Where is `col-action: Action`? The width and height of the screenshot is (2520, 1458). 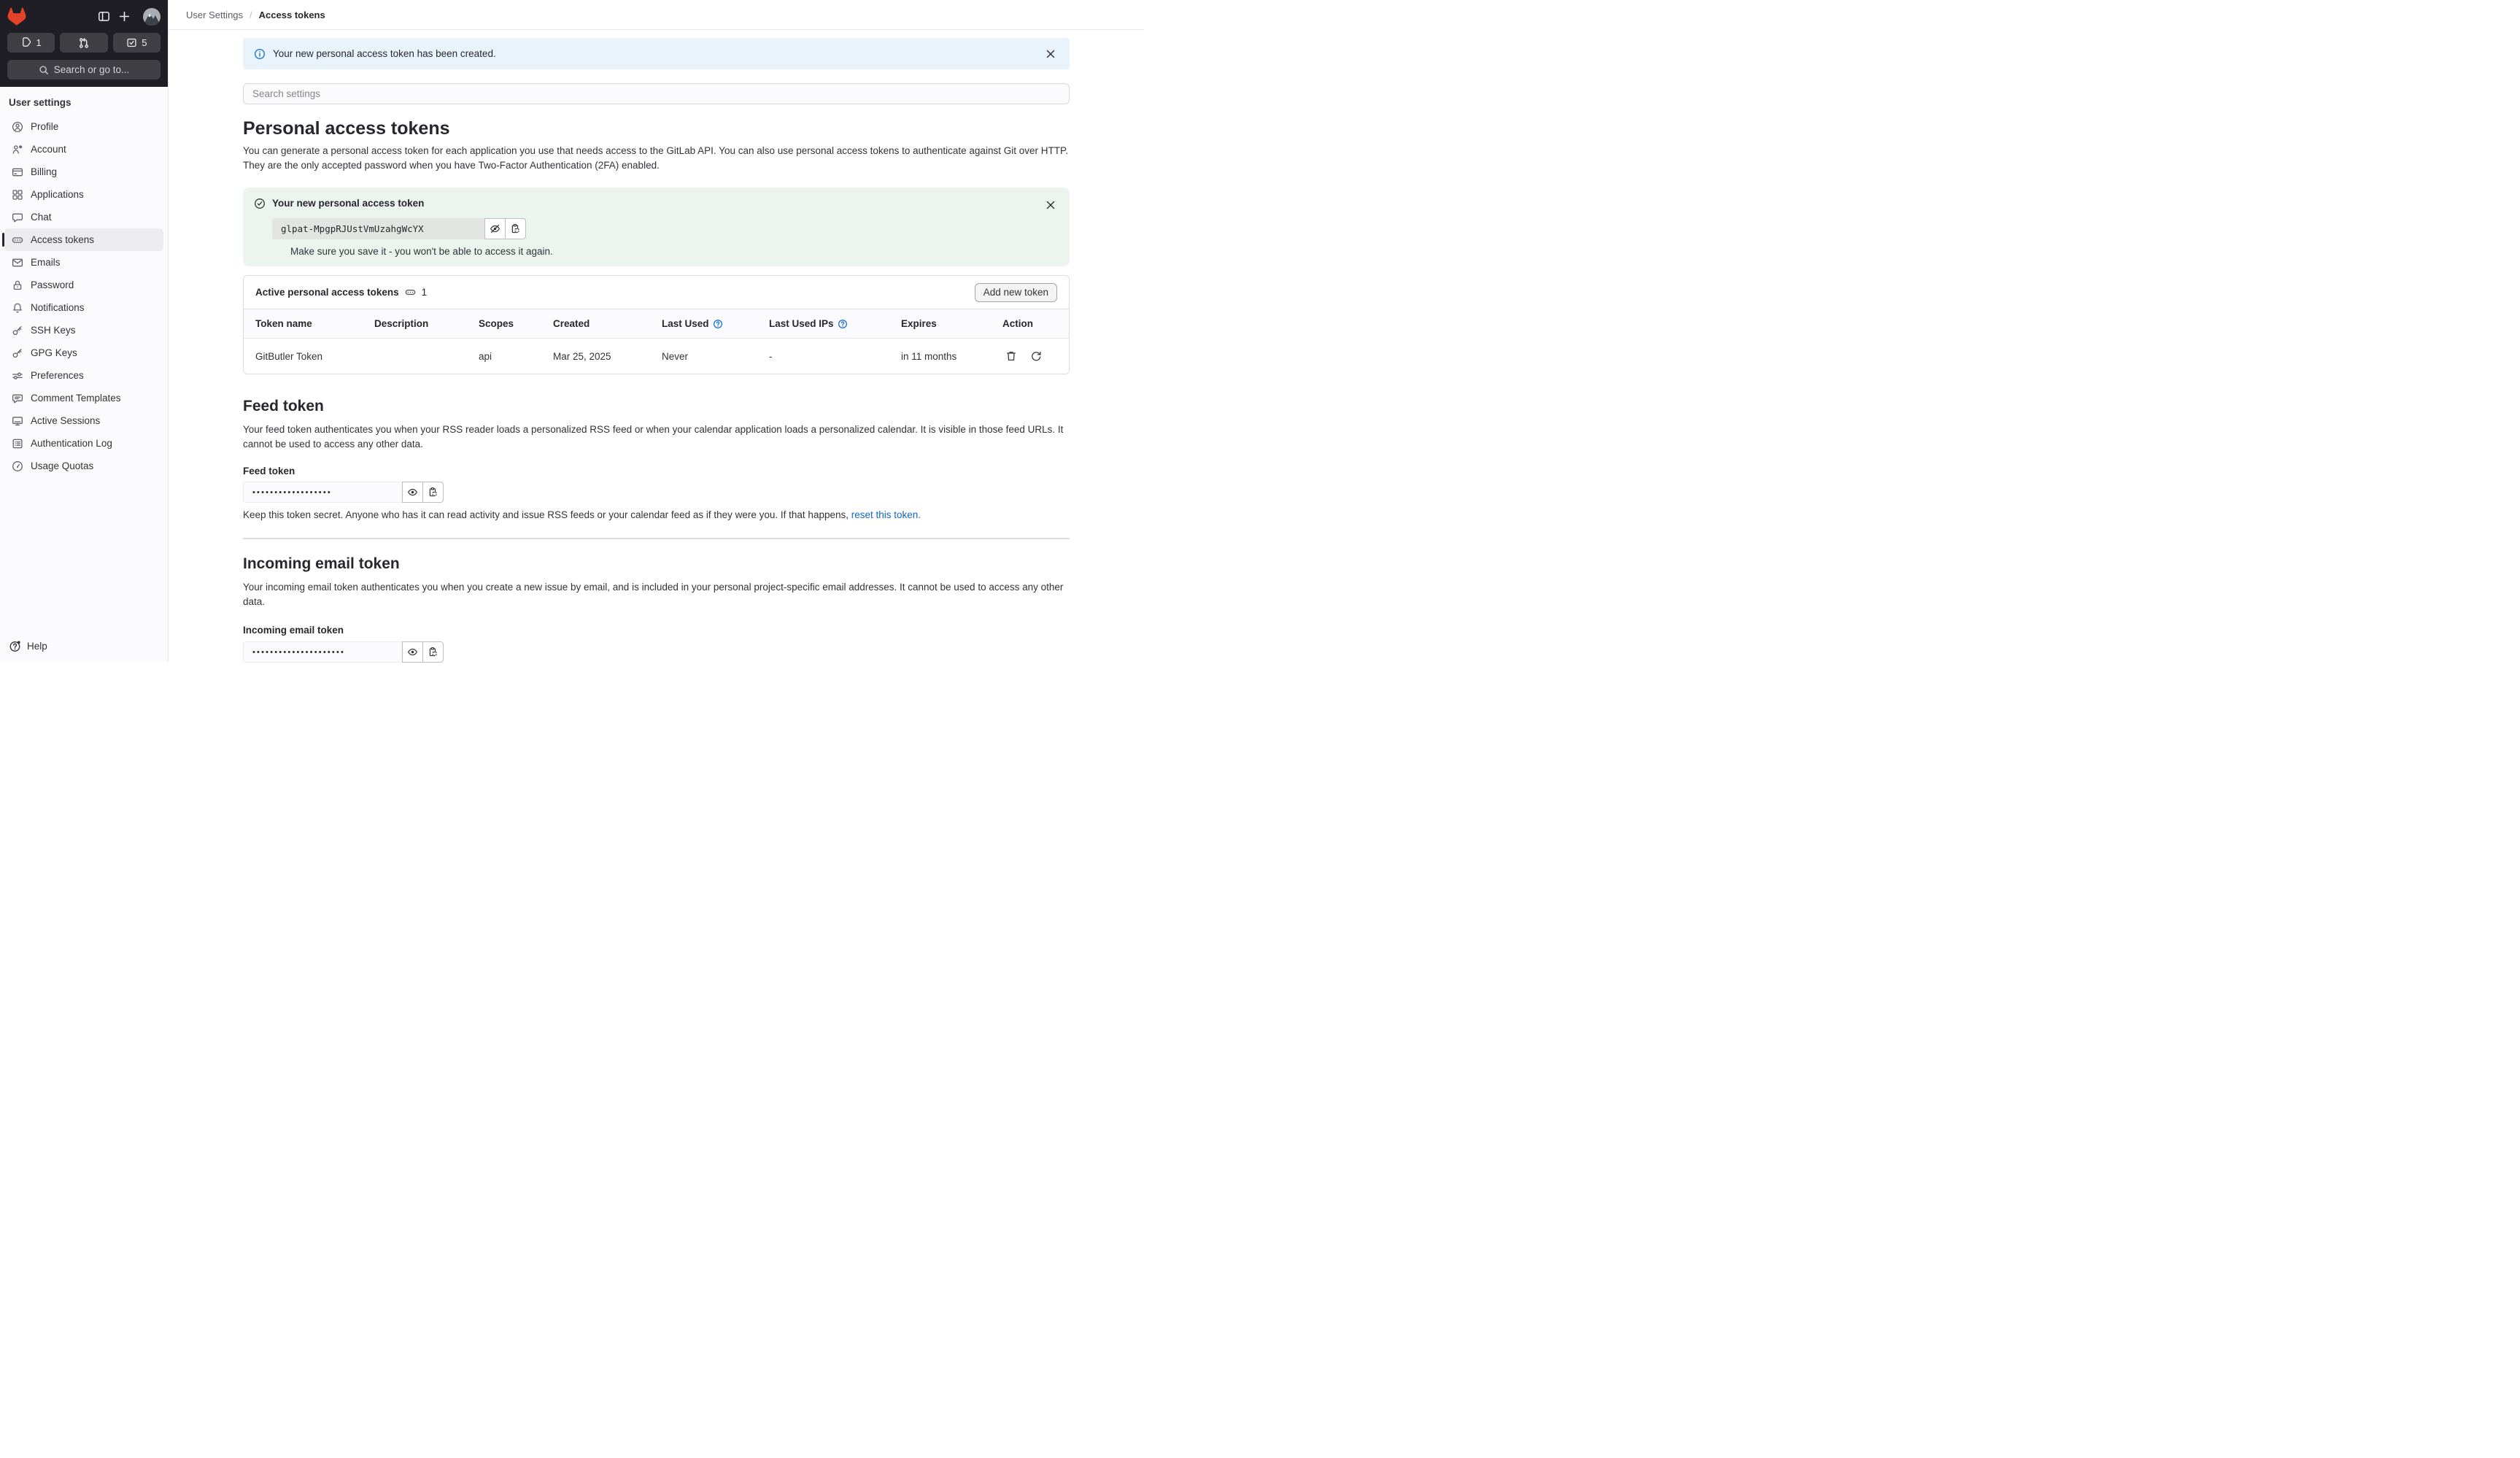 col-action: Action is located at coordinates (1018, 323).